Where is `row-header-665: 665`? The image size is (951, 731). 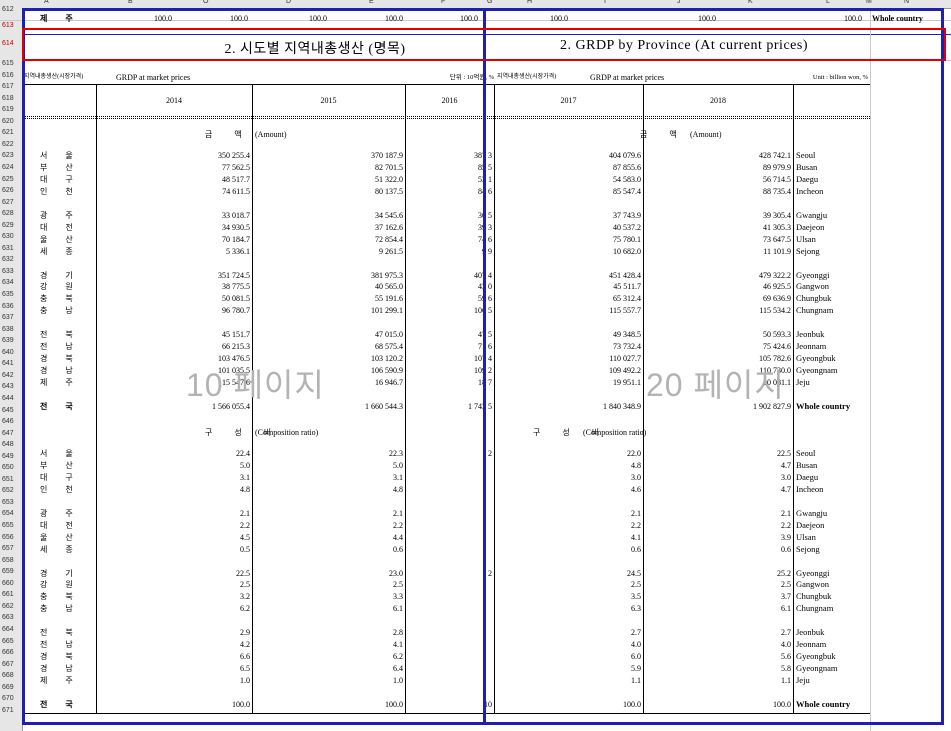
row-header-665: 665 is located at coordinates (11, 641).